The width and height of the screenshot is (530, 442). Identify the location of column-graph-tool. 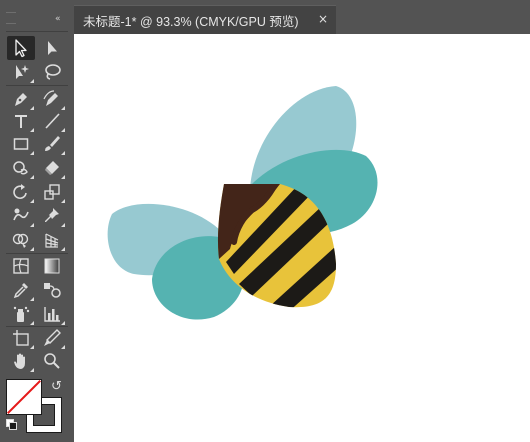
(52, 314).